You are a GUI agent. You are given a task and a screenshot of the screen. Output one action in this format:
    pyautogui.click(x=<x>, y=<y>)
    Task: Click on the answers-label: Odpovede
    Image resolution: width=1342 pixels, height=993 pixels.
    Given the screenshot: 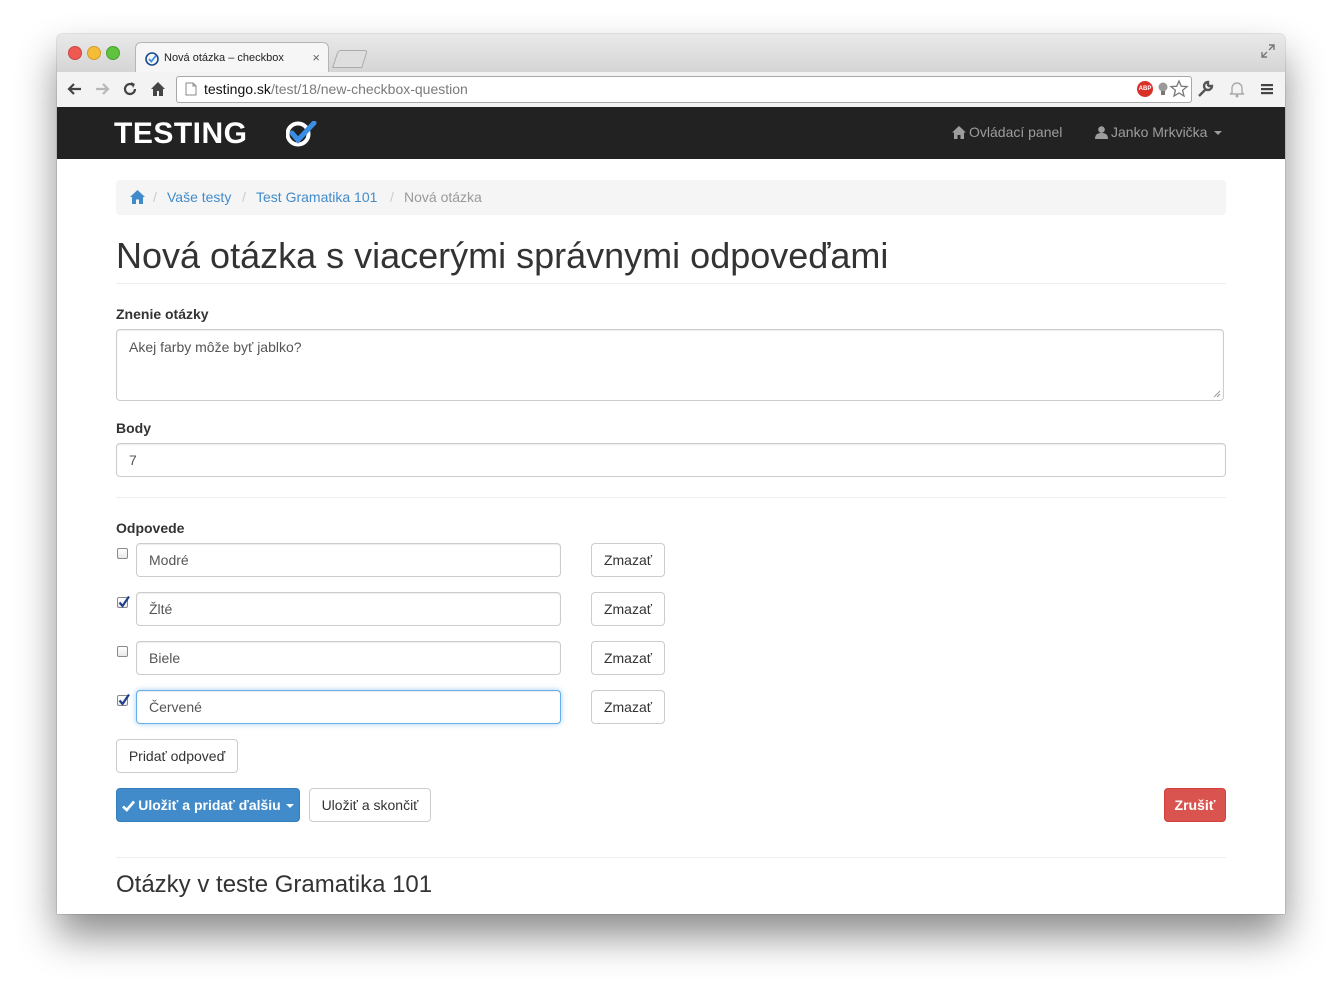 What is the action you would take?
    pyautogui.click(x=150, y=528)
    